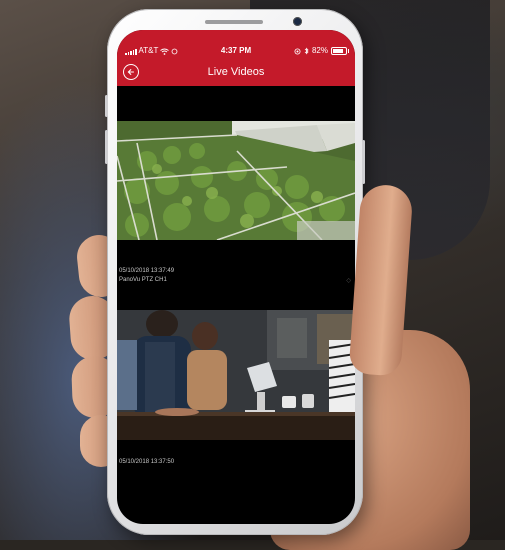 This screenshot has height=550, width=505. I want to click on battery-icon, so click(340, 51).